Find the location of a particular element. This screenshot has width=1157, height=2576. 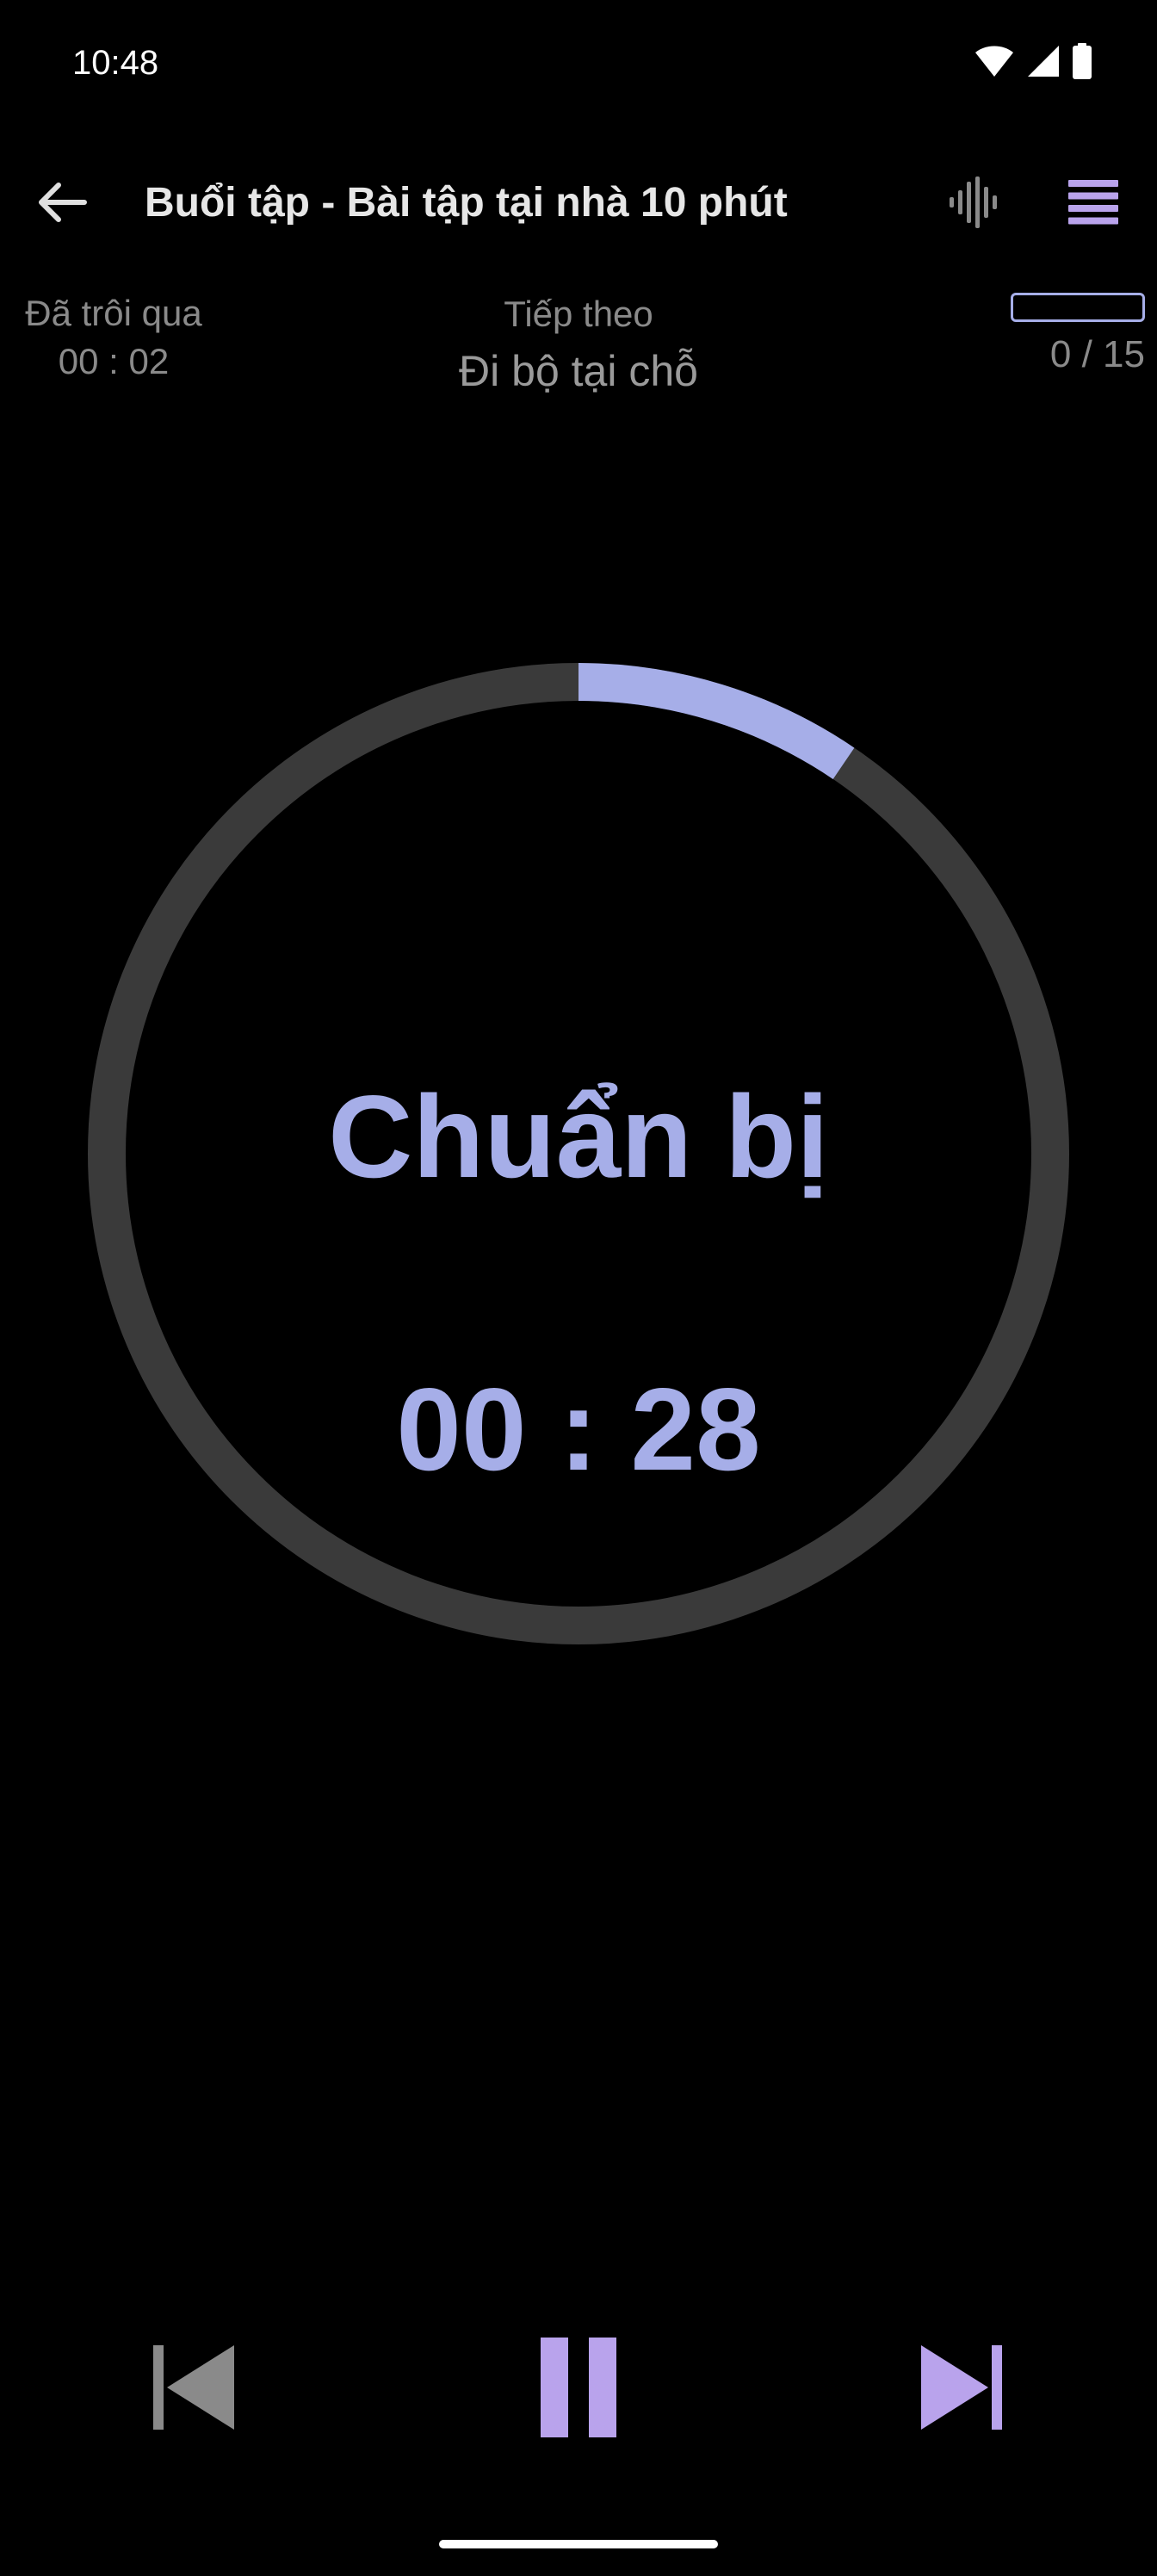

playback-controls is located at coordinates (579, 2389).